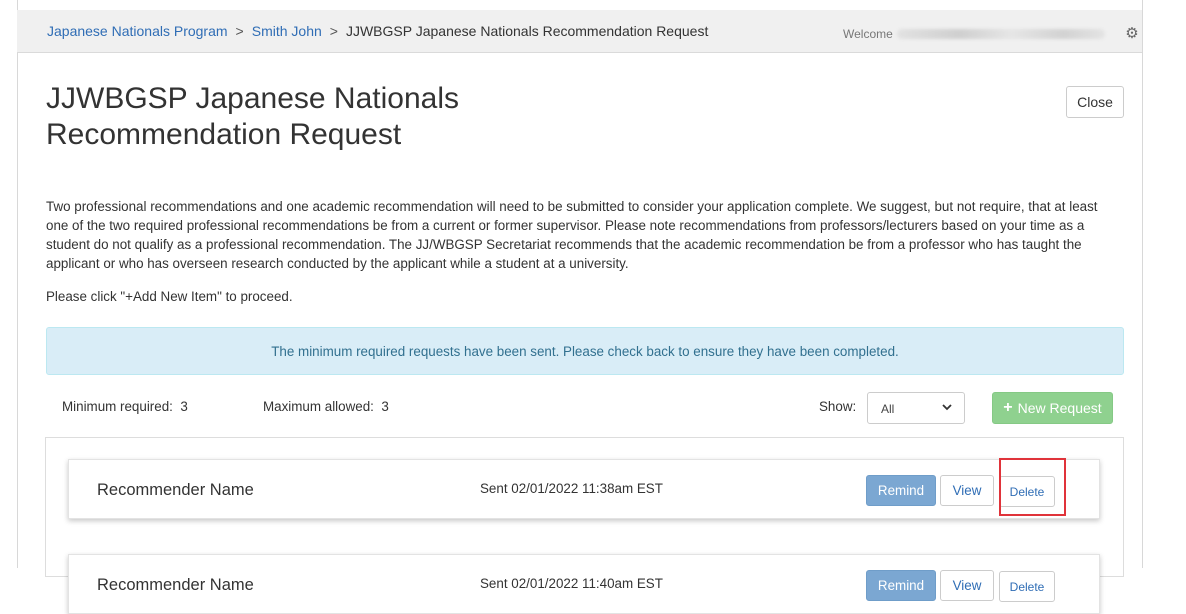 Image resolution: width=1186 pixels, height=614 pixels. Describe the element at coordinates (947, 408) in the screenshot. I see `chevron-down-icon` at that location.